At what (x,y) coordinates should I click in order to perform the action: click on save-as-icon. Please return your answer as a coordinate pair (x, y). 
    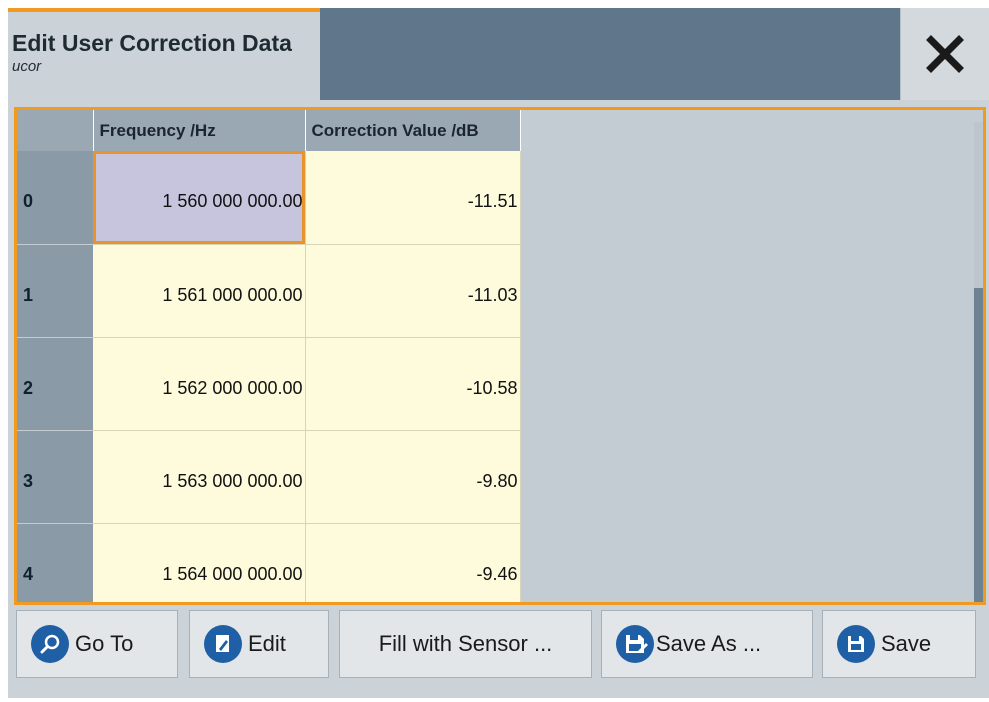
    Looking at the image, I should click on (635, 644).